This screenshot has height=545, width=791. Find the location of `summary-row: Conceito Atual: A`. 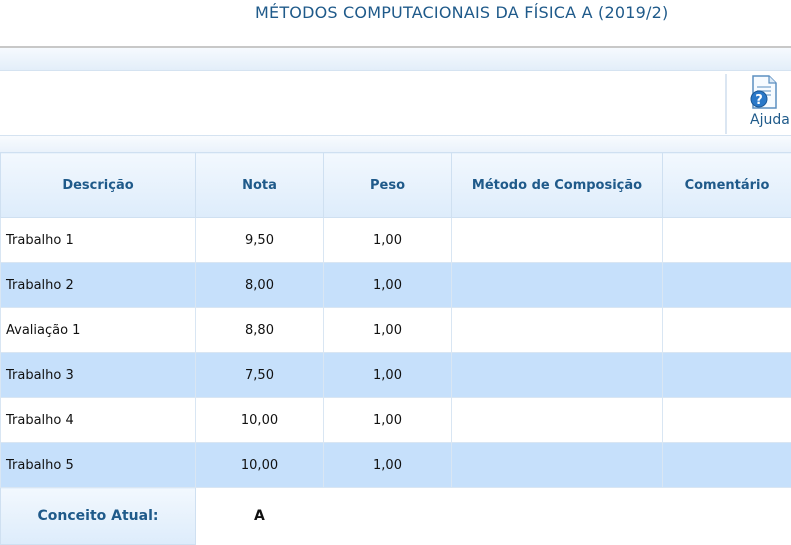

summary-row: Conceito Atual: A is located at coordinates (396, 516).